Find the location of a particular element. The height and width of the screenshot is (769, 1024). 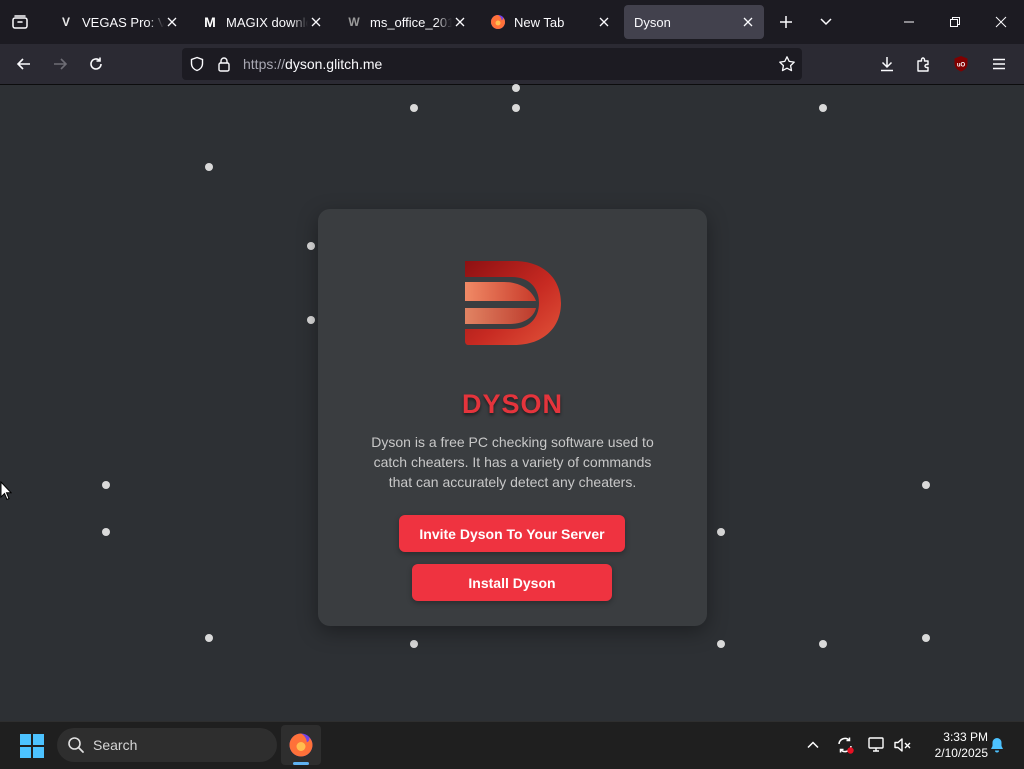

arrow-left-icon is located at coordinates (23, 64).